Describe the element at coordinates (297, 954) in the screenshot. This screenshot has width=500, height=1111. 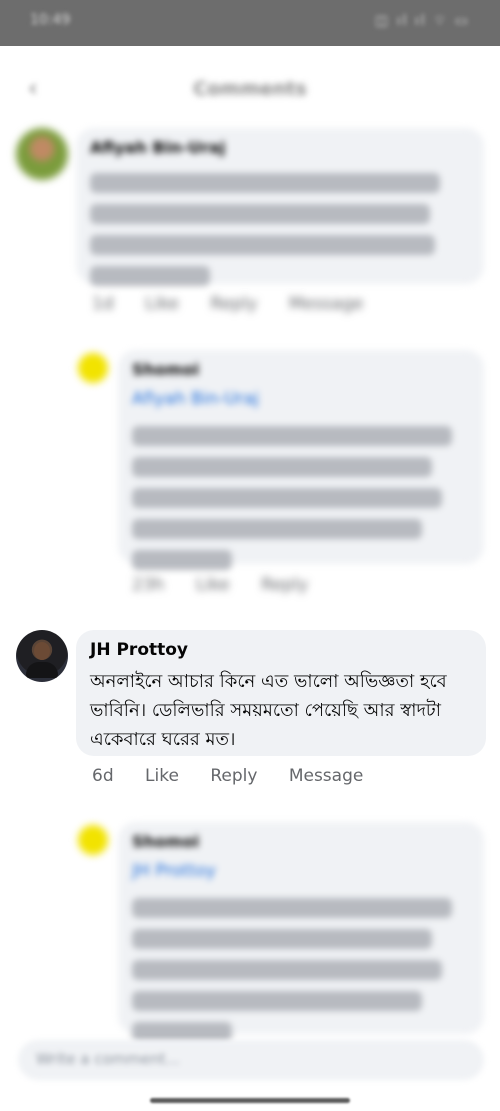
I see `comment-text-blurred: JH Prottoy` at that location.